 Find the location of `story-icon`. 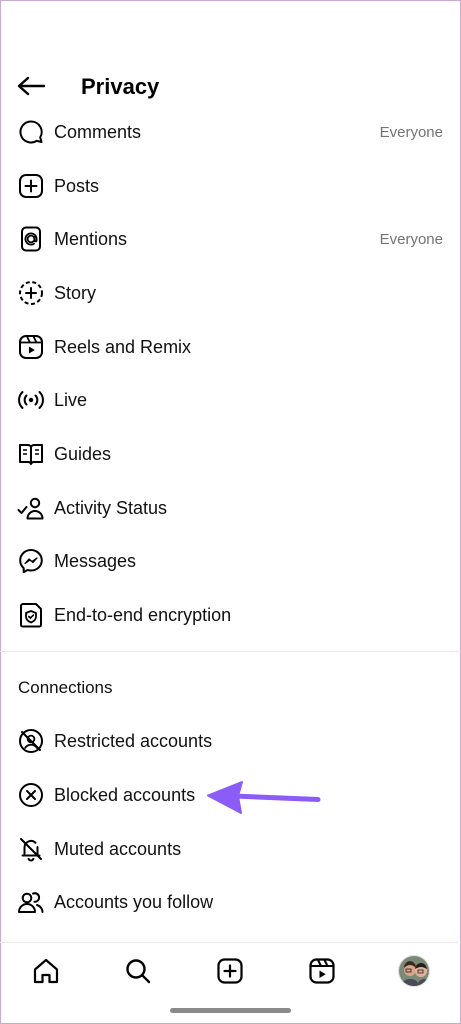

story-icon is located at coordinates (31, 293).